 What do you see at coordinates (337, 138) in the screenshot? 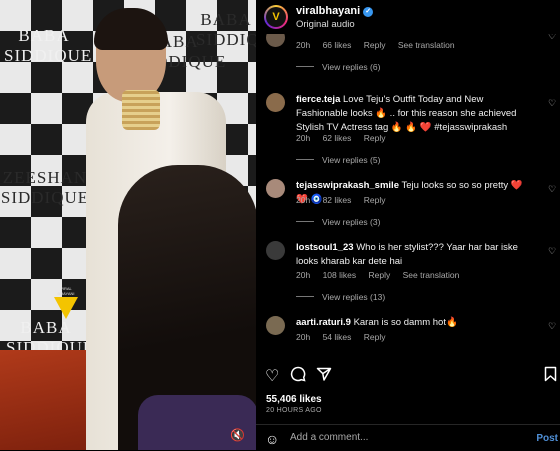
I see `comment-likes: 62 likes` at bounding box center [337, 138].